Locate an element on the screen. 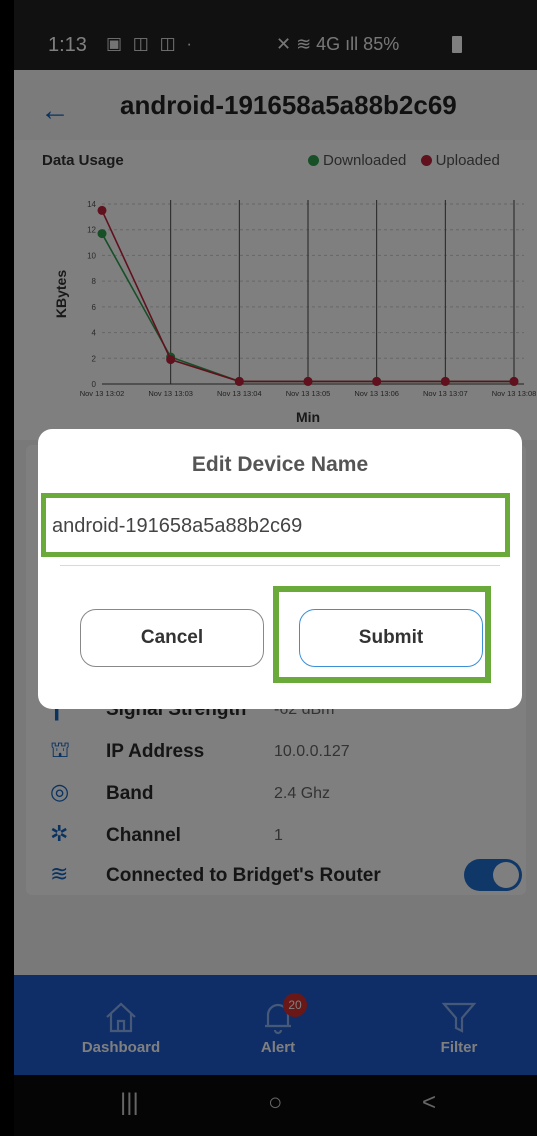  input-highlight-box is located at coordinates (275, 525).